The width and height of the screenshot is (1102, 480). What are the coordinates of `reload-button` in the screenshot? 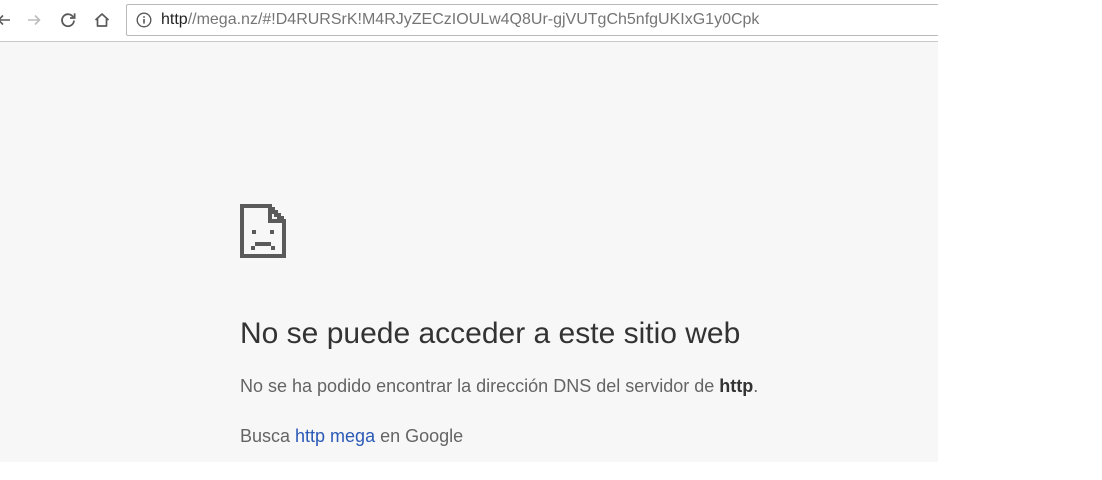 It's located at (68, 20).